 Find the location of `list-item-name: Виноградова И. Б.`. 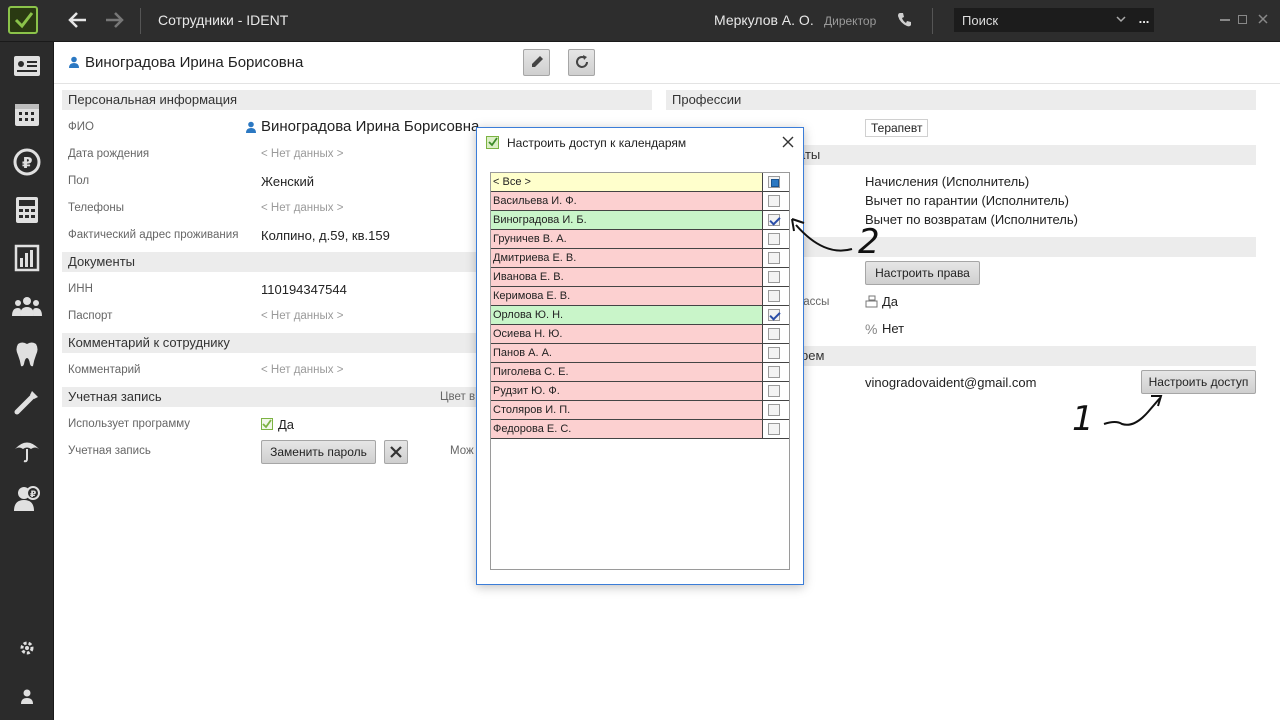

list-item-name: Виноградова И. Б. is located at coordinates (627, 220).